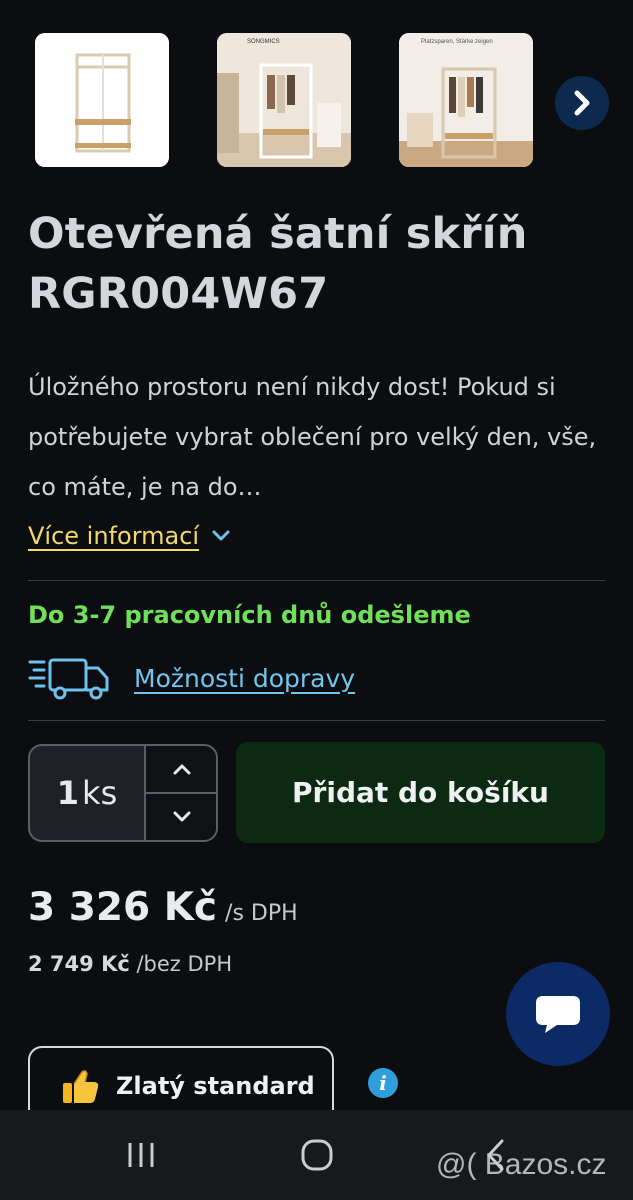  I want to click on price-with-vat-suffix: /s DPH, so click(261, 913).